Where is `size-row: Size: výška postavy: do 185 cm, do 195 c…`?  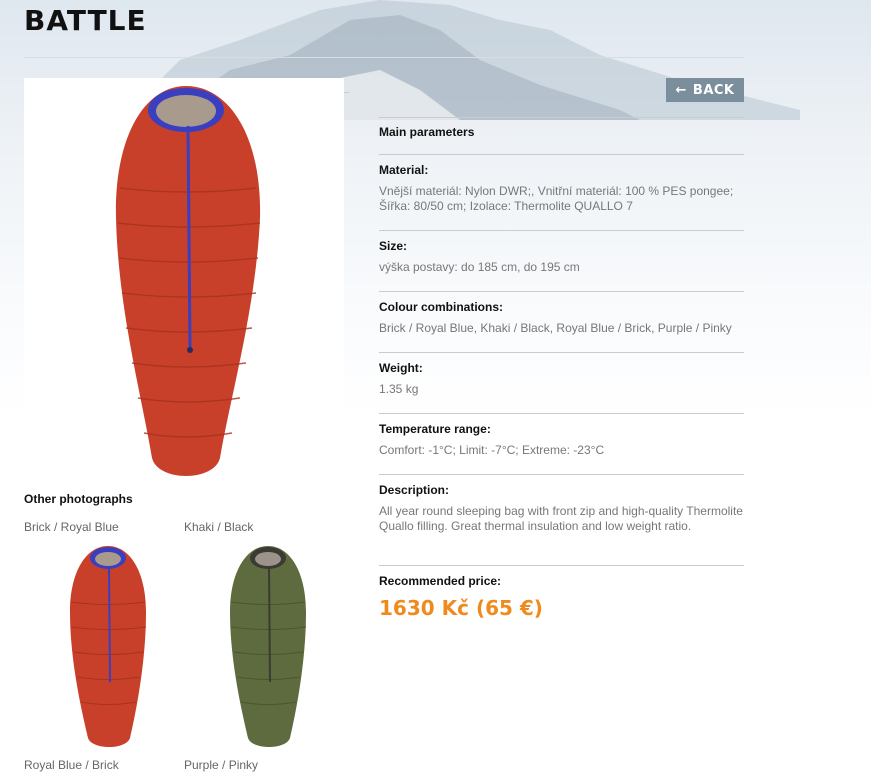 size-row: Size: výška postavy: do 185 cm, do 195 c… is located at coordinates (561, 260).